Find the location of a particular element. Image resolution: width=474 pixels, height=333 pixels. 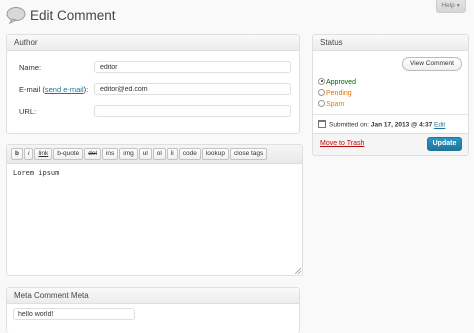

status-box-title: Status is located at coordinates (390, 43).